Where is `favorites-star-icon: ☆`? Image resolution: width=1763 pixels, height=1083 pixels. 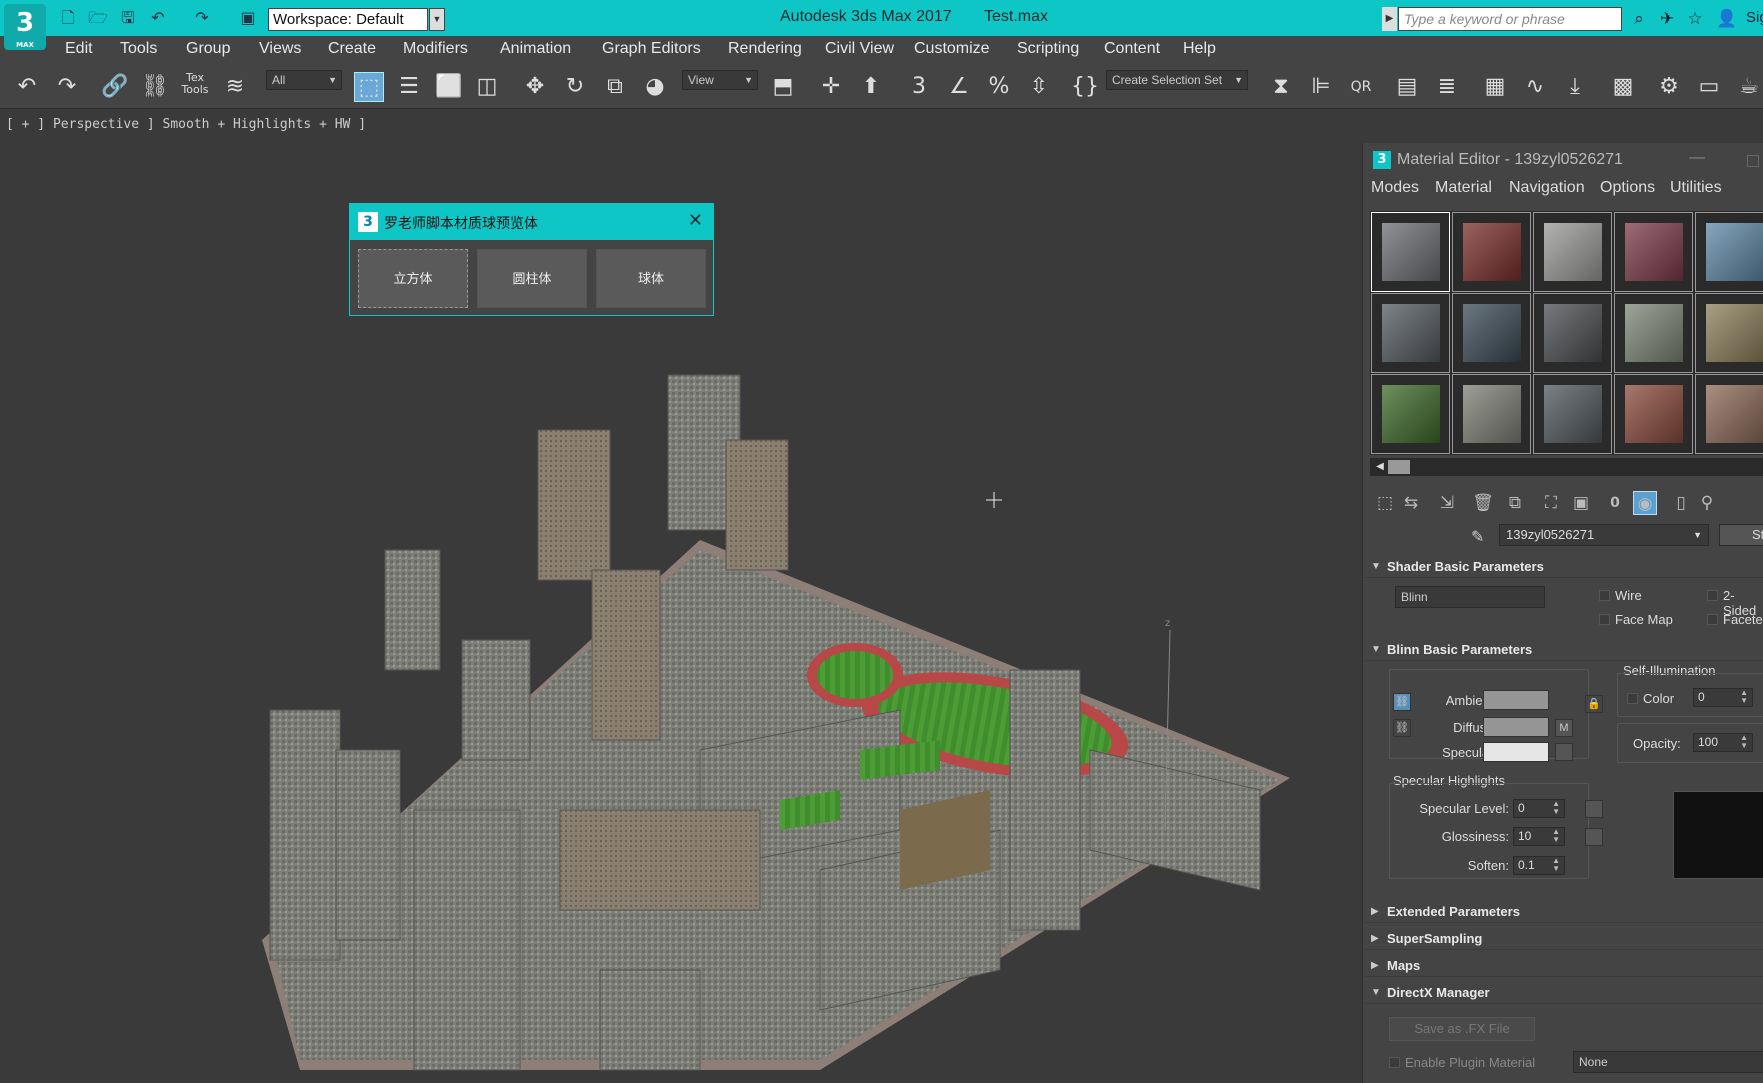
favorites-star-icon: ☆ is located at coordinates (1695, 20).